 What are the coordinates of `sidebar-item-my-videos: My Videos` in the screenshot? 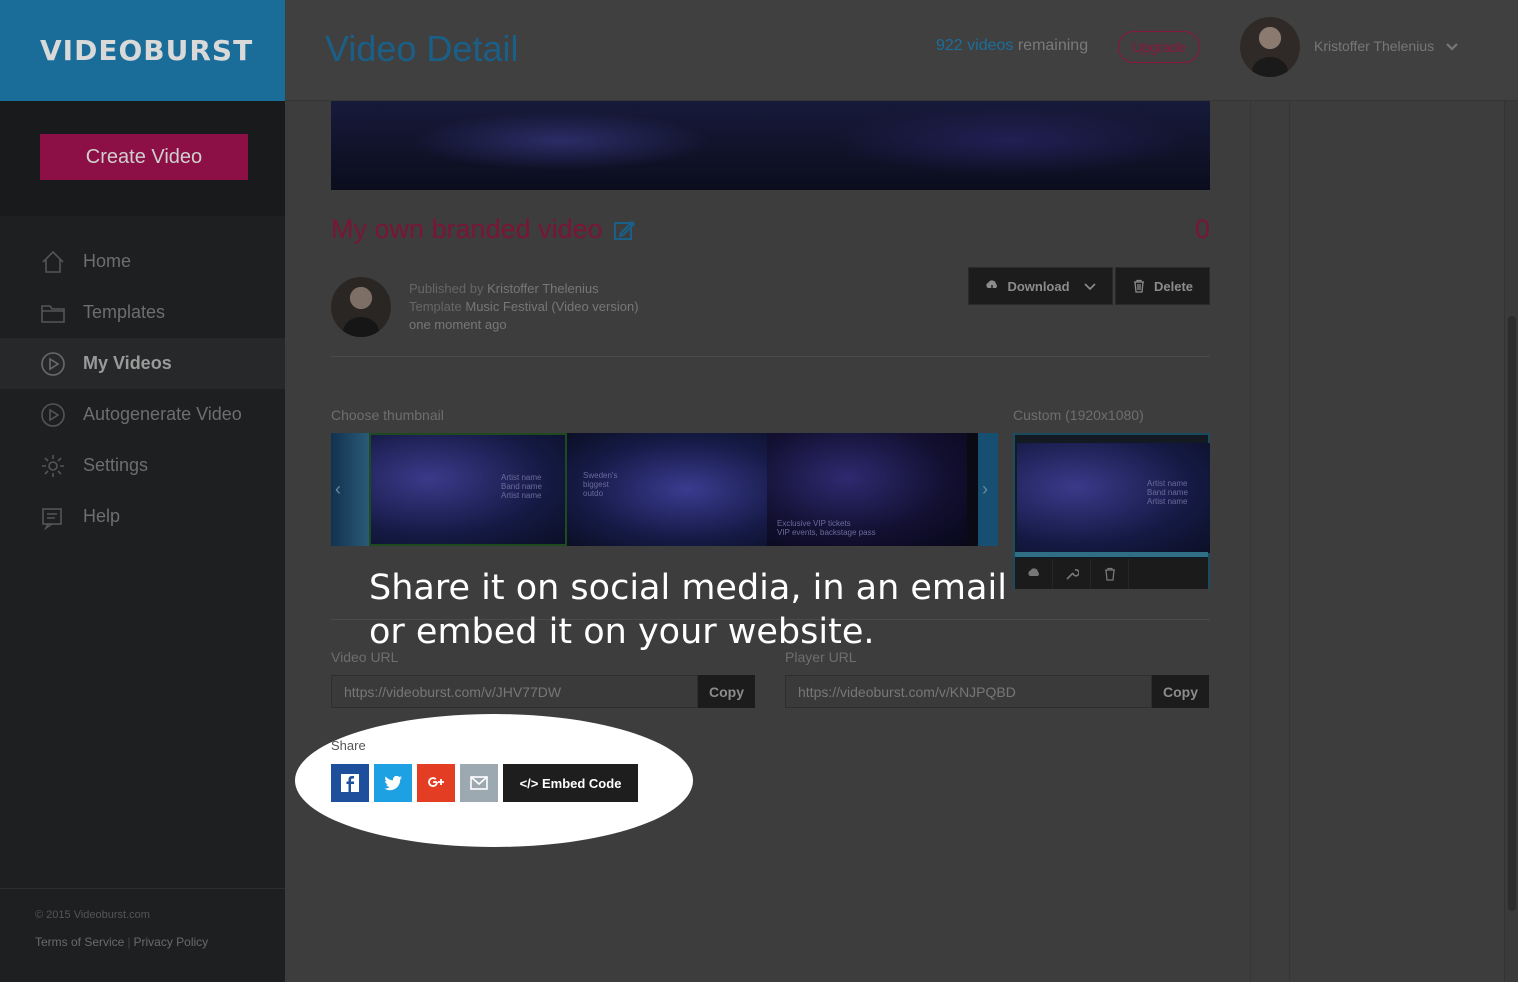 It's located at (142, 363).